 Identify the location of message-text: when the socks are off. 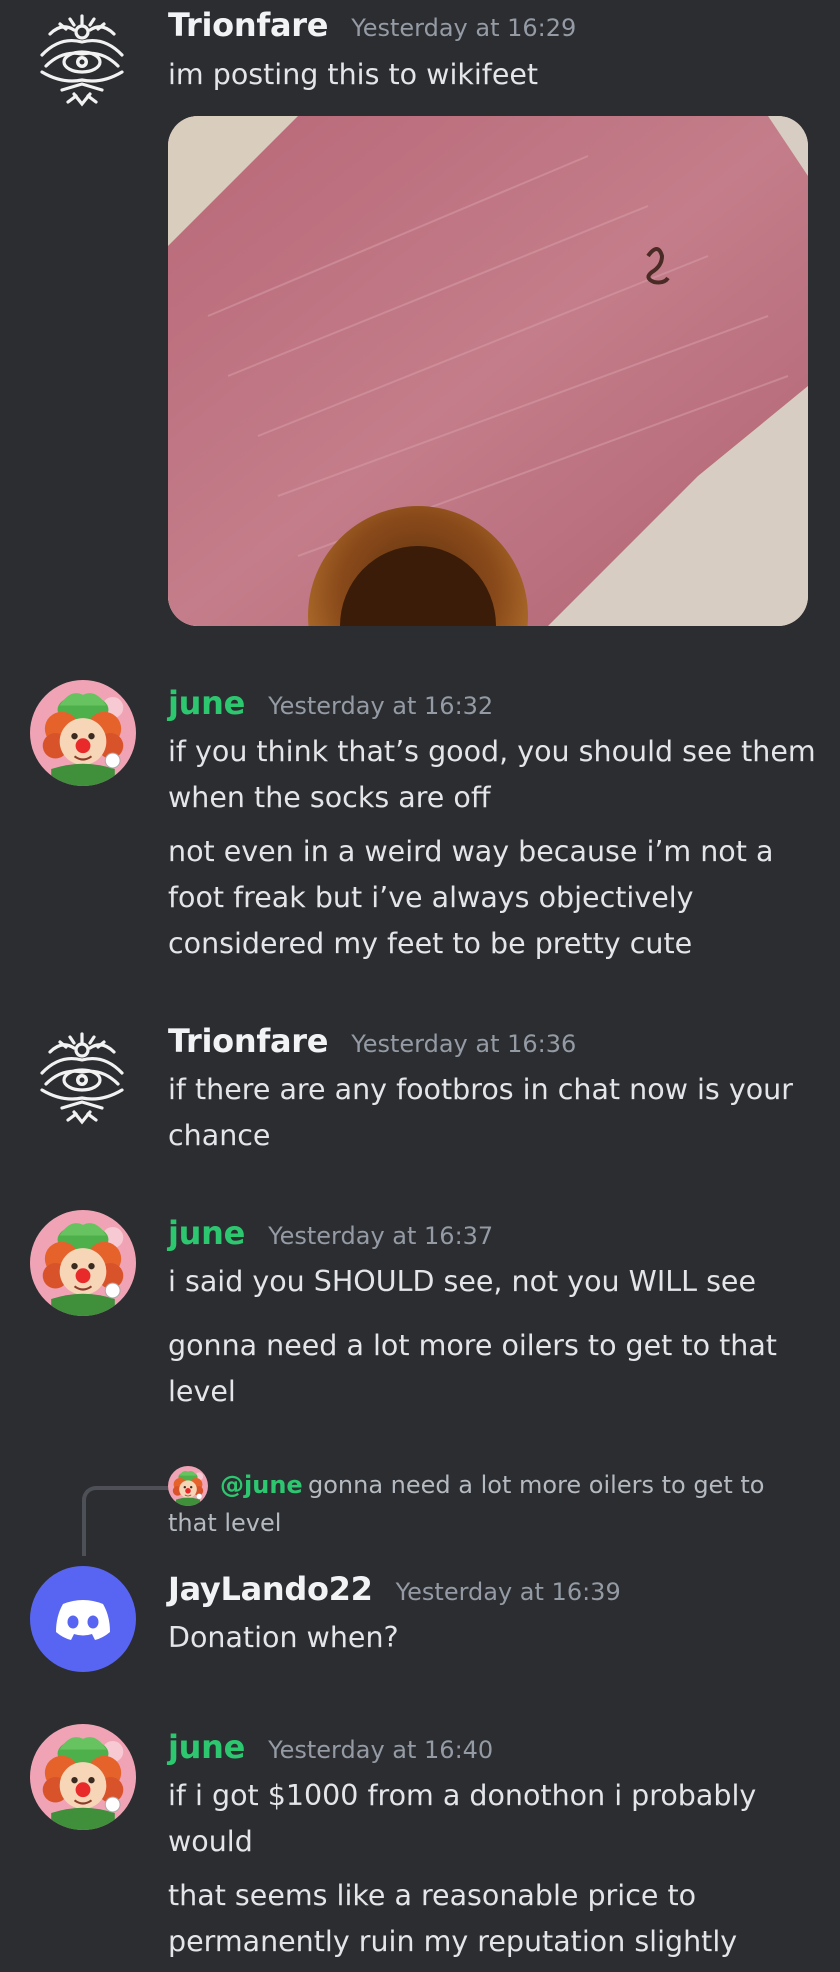
(329, 797).